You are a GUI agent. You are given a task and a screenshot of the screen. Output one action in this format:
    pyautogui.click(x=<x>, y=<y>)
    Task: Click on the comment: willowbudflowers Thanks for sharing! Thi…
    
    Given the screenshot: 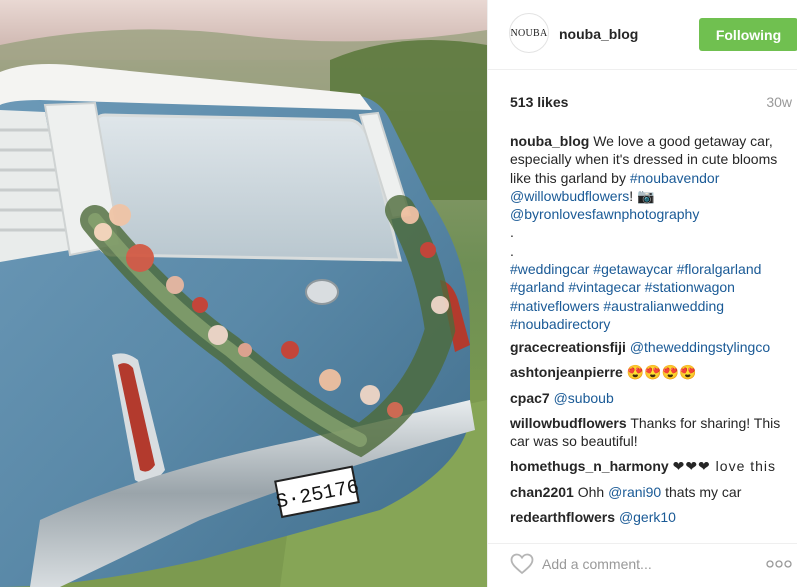 What is the action you would take?
    pyautogui.click(x=650, y=432)
    